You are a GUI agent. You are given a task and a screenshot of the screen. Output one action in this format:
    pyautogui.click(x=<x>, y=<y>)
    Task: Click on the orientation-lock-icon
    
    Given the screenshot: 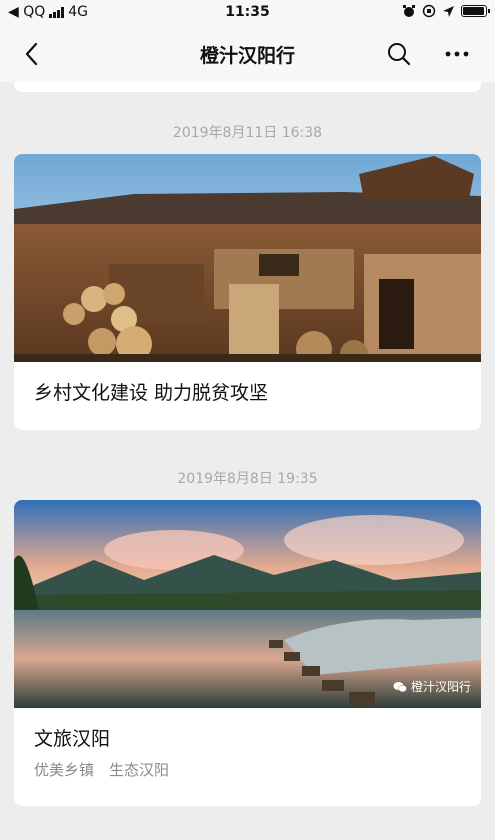 What is the action you would take?
    pyautogui.click(x=429, y=11)
    